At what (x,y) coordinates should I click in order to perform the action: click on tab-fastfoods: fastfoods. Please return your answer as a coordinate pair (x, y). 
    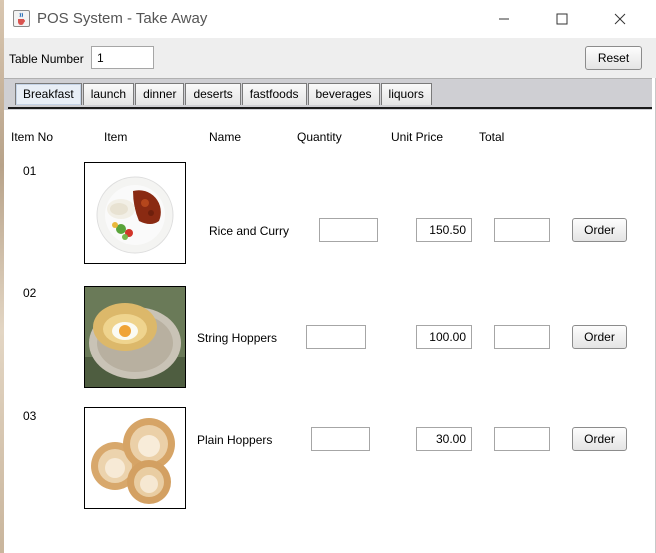
    Looking at the image, I should click on (274, 94).